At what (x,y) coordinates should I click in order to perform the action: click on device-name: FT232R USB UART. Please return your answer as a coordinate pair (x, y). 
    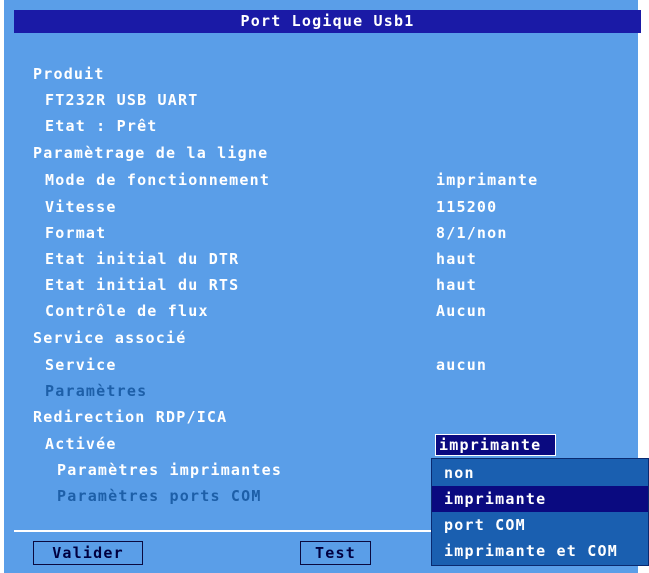
    Looking at the image, I should click on (122, 100).